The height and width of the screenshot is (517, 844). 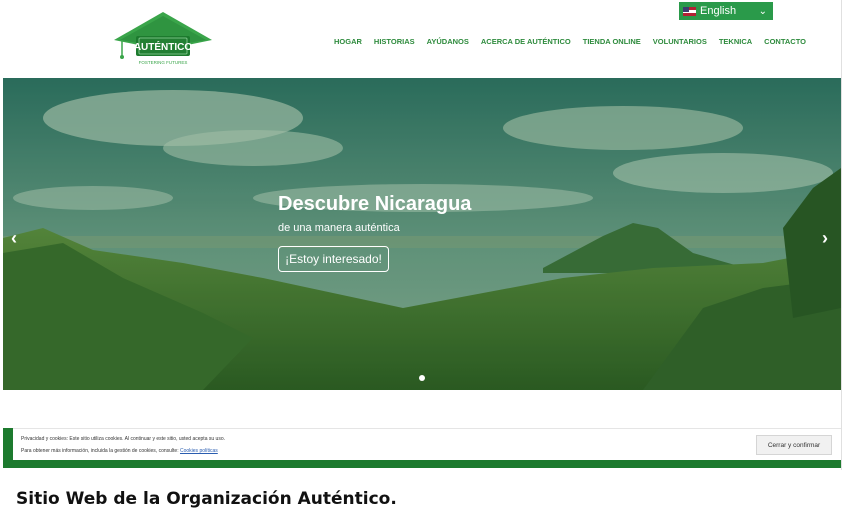 What do you see at coordinates (794, 445) in the screenshot?
I see `close-and-confirm-button: Cerrar y confirmar` at bounding box center [794, 445].